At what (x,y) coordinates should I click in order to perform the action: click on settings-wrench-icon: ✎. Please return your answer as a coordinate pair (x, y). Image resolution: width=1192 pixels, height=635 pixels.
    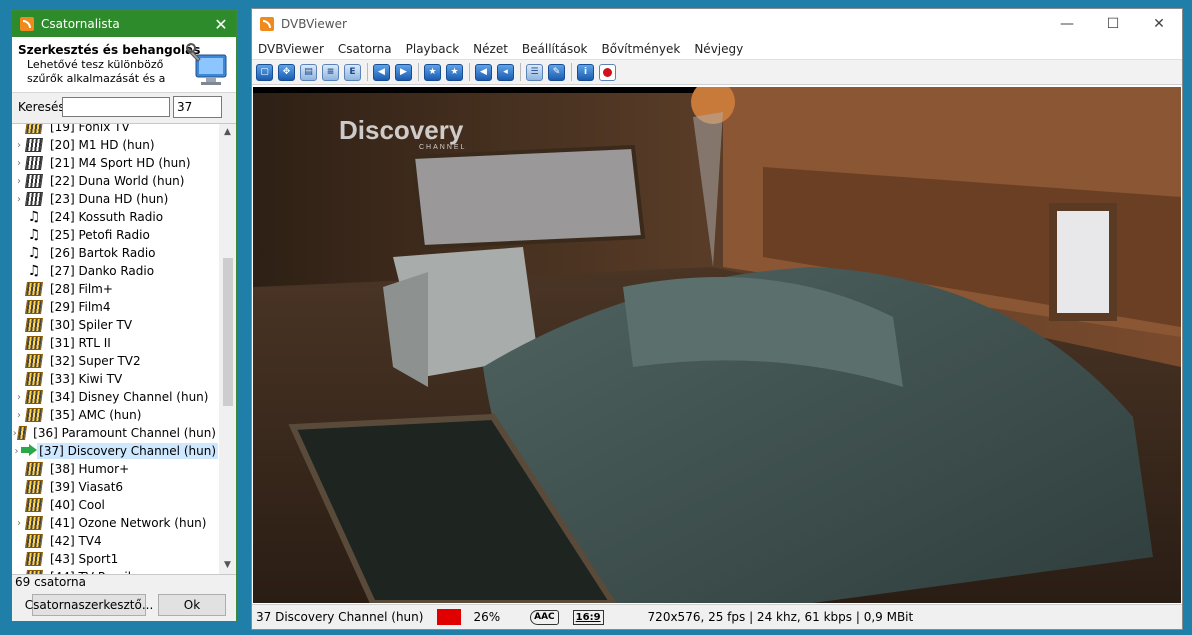
    Looking at the image, I should click on (556, 72).